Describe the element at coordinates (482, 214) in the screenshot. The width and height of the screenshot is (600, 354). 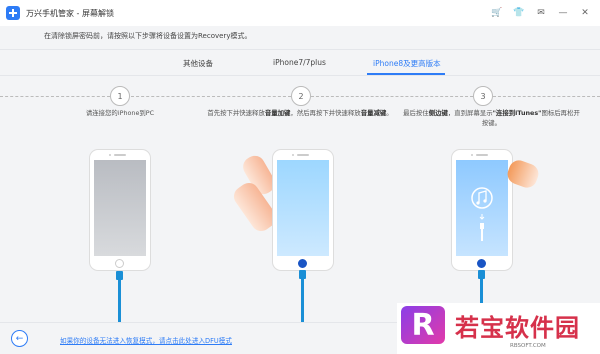
I see `connect-to-itunes-icon` at that location.